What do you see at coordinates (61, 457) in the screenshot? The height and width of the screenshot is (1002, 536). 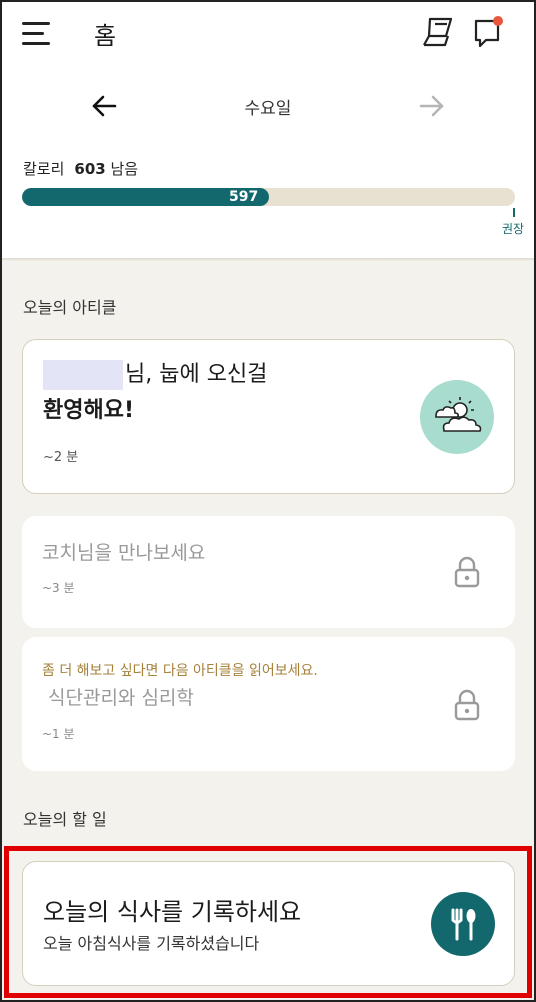 I see `article-duration: ~2 분` at bounding box center [61, 457].